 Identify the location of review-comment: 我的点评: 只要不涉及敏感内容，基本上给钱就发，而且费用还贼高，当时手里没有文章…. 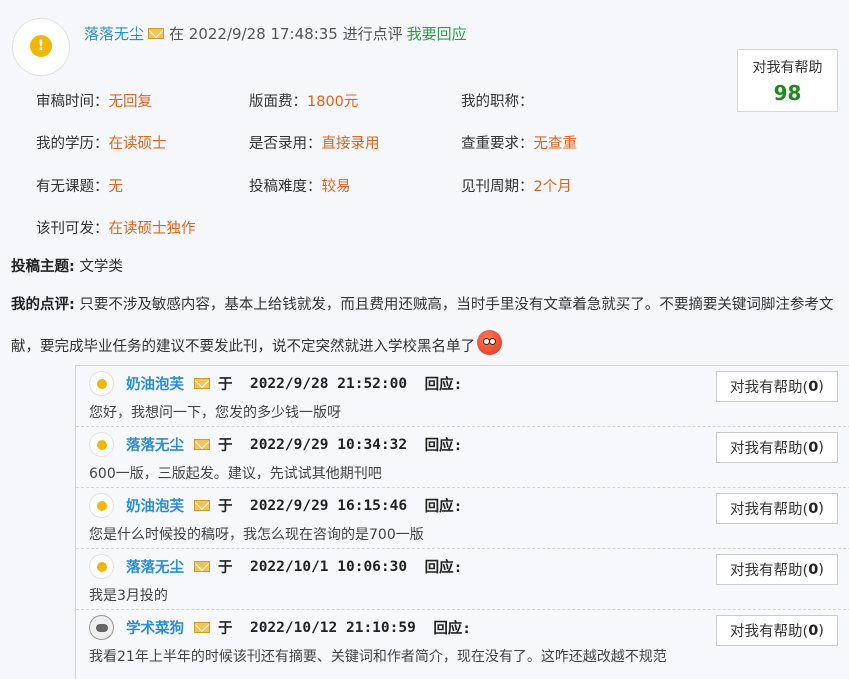
(430, 326).